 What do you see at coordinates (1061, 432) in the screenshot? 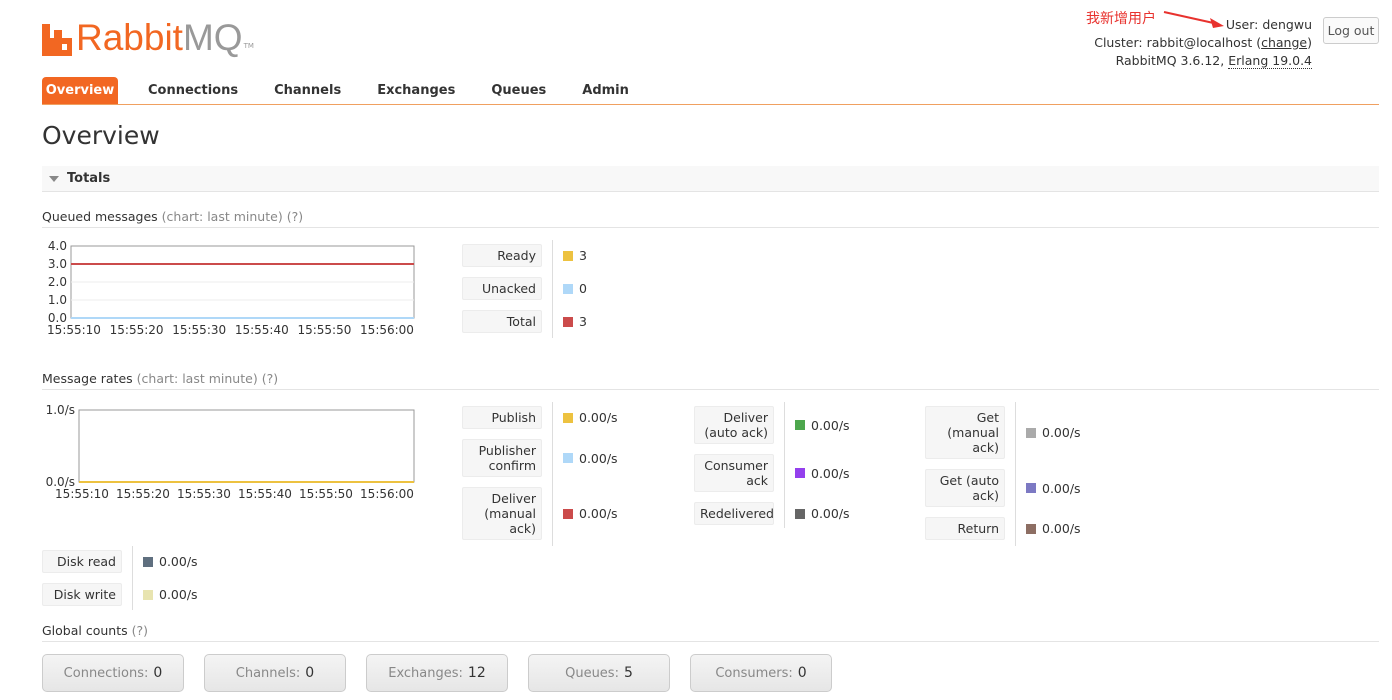
I see `legend-value-get-manual-ack: 0.00/s` at bounding box center [1061, 432].